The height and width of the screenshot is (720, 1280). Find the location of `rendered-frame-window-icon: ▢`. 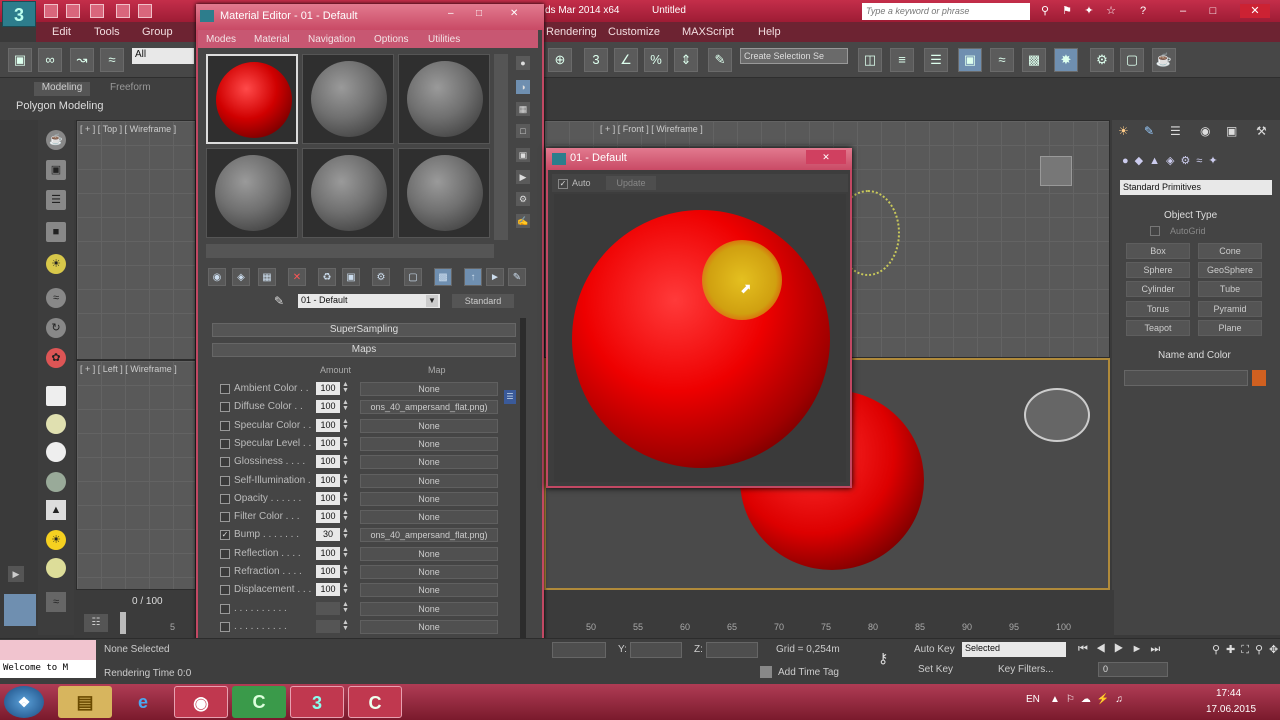

rendered-frame-window-icon: ▢ is located at coordinates (1132, 60).